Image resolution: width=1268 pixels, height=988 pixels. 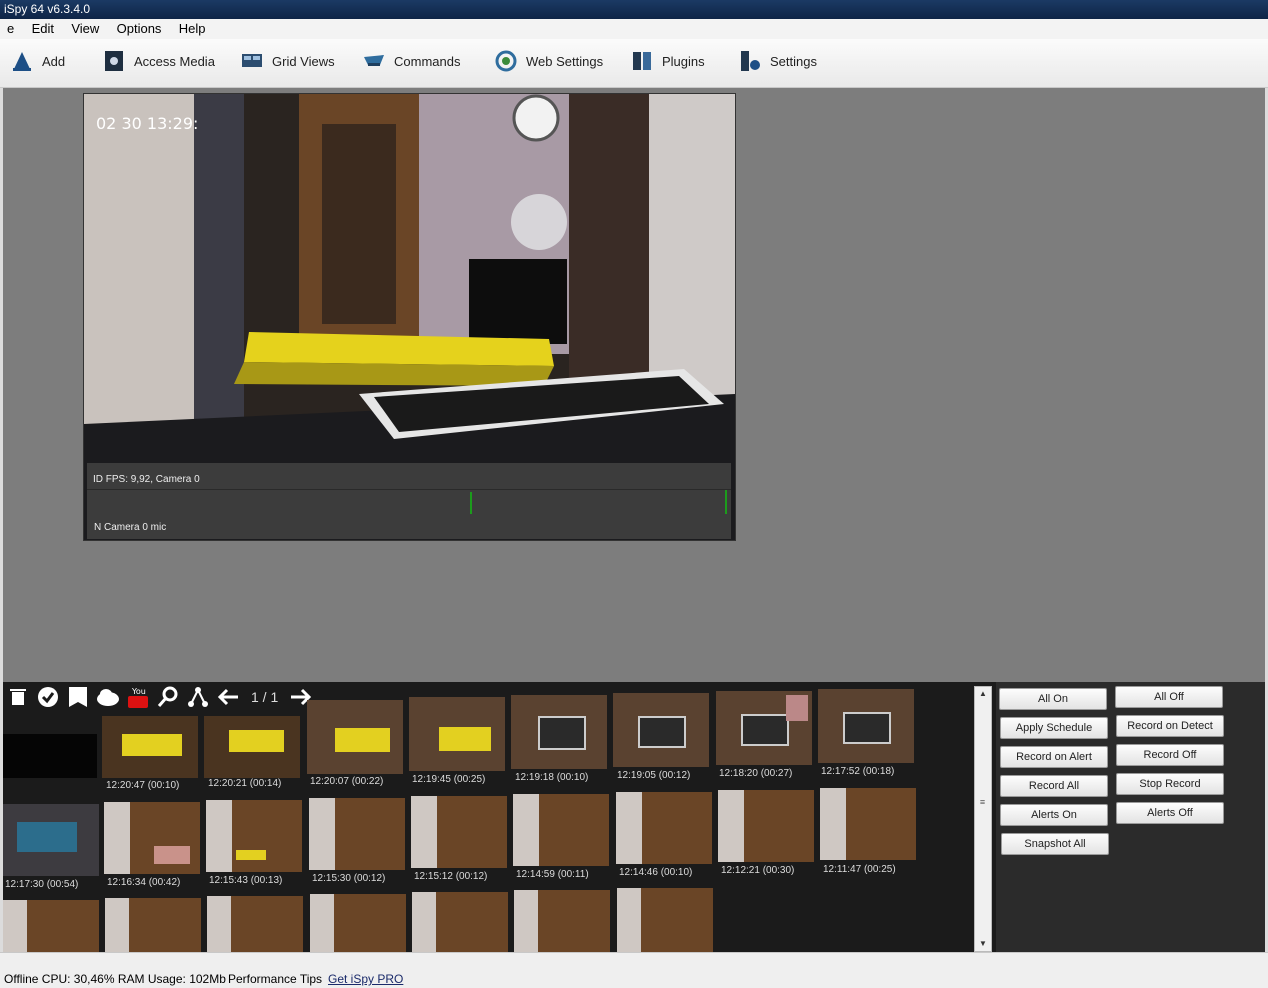 What do you see at coordinates (365, 979) in the screenshot?
I see `get-pro-link: Get iSpy PRO` at bounding box center [365, 979].